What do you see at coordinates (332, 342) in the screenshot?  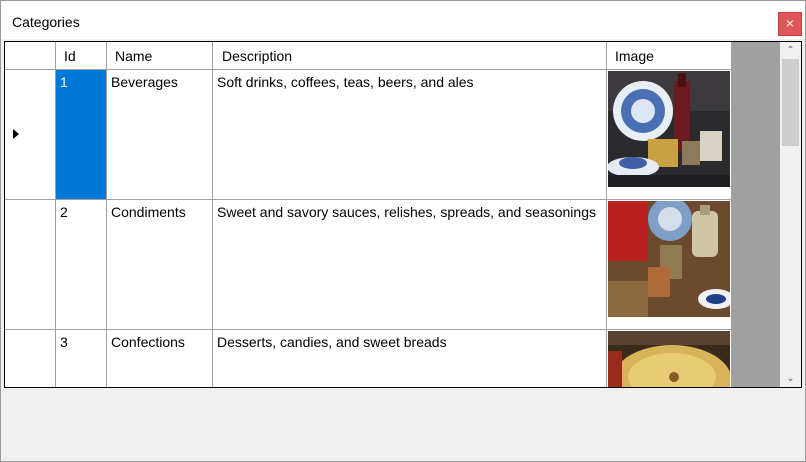 I see `cell-description-value: Desserts, candies, and sweet breads` at bounding box center [332, 342].